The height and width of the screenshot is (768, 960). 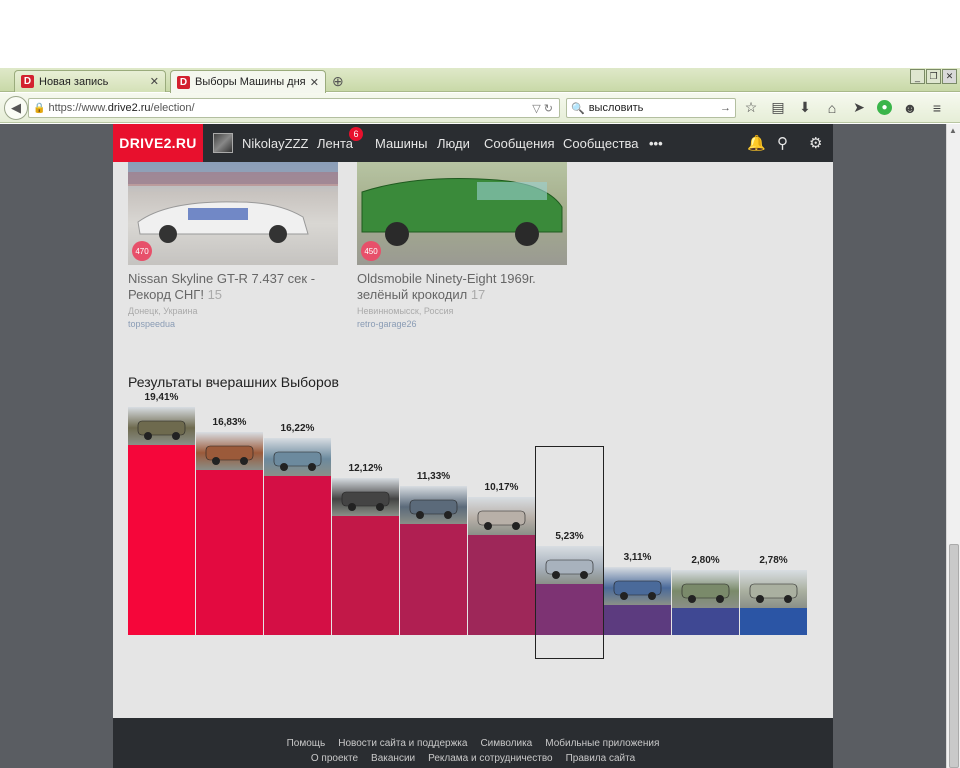 What do you see at coordinates (601, 143) in the screenshot?
I see `nav-communities: Сообщества` at bounding box center [601, 143].